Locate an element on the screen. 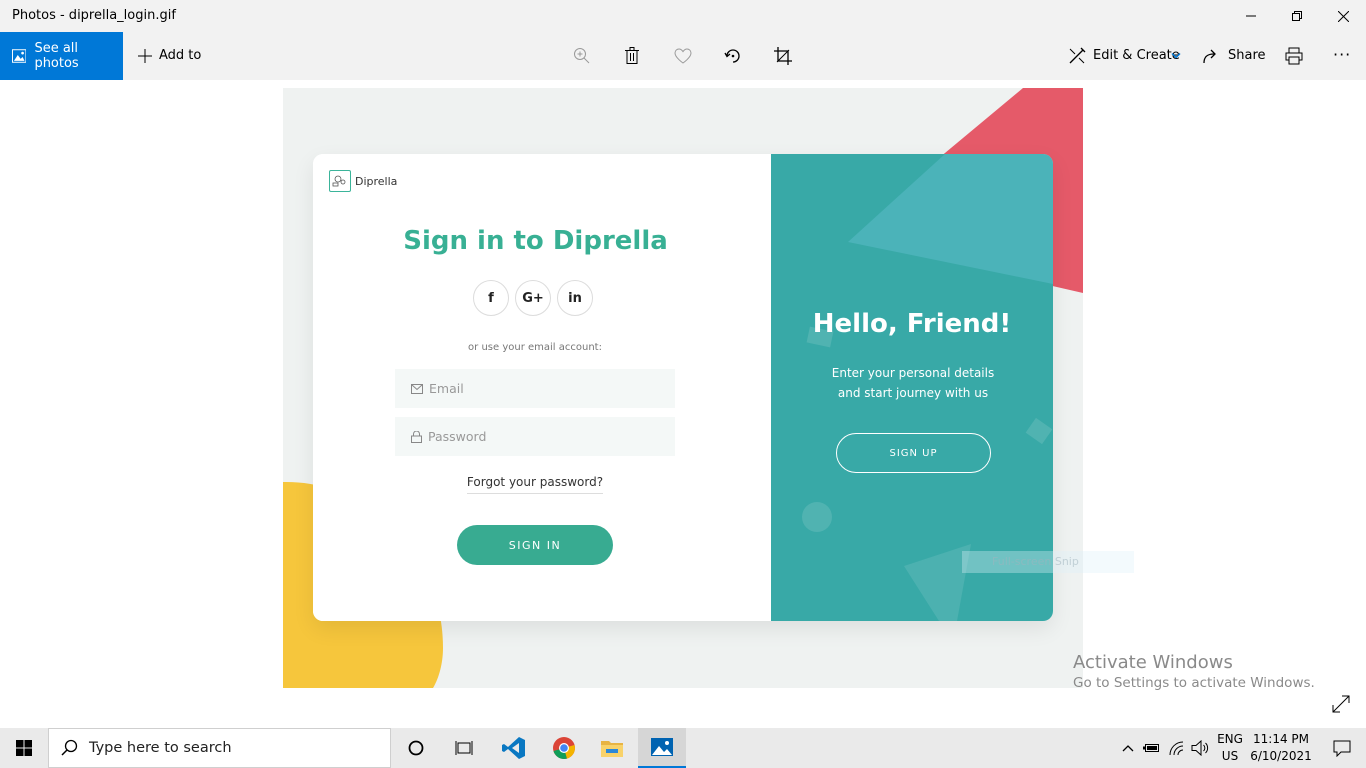 This screenshot has width=1366, height=768. zoom-button is located at coordinates (582, 56).